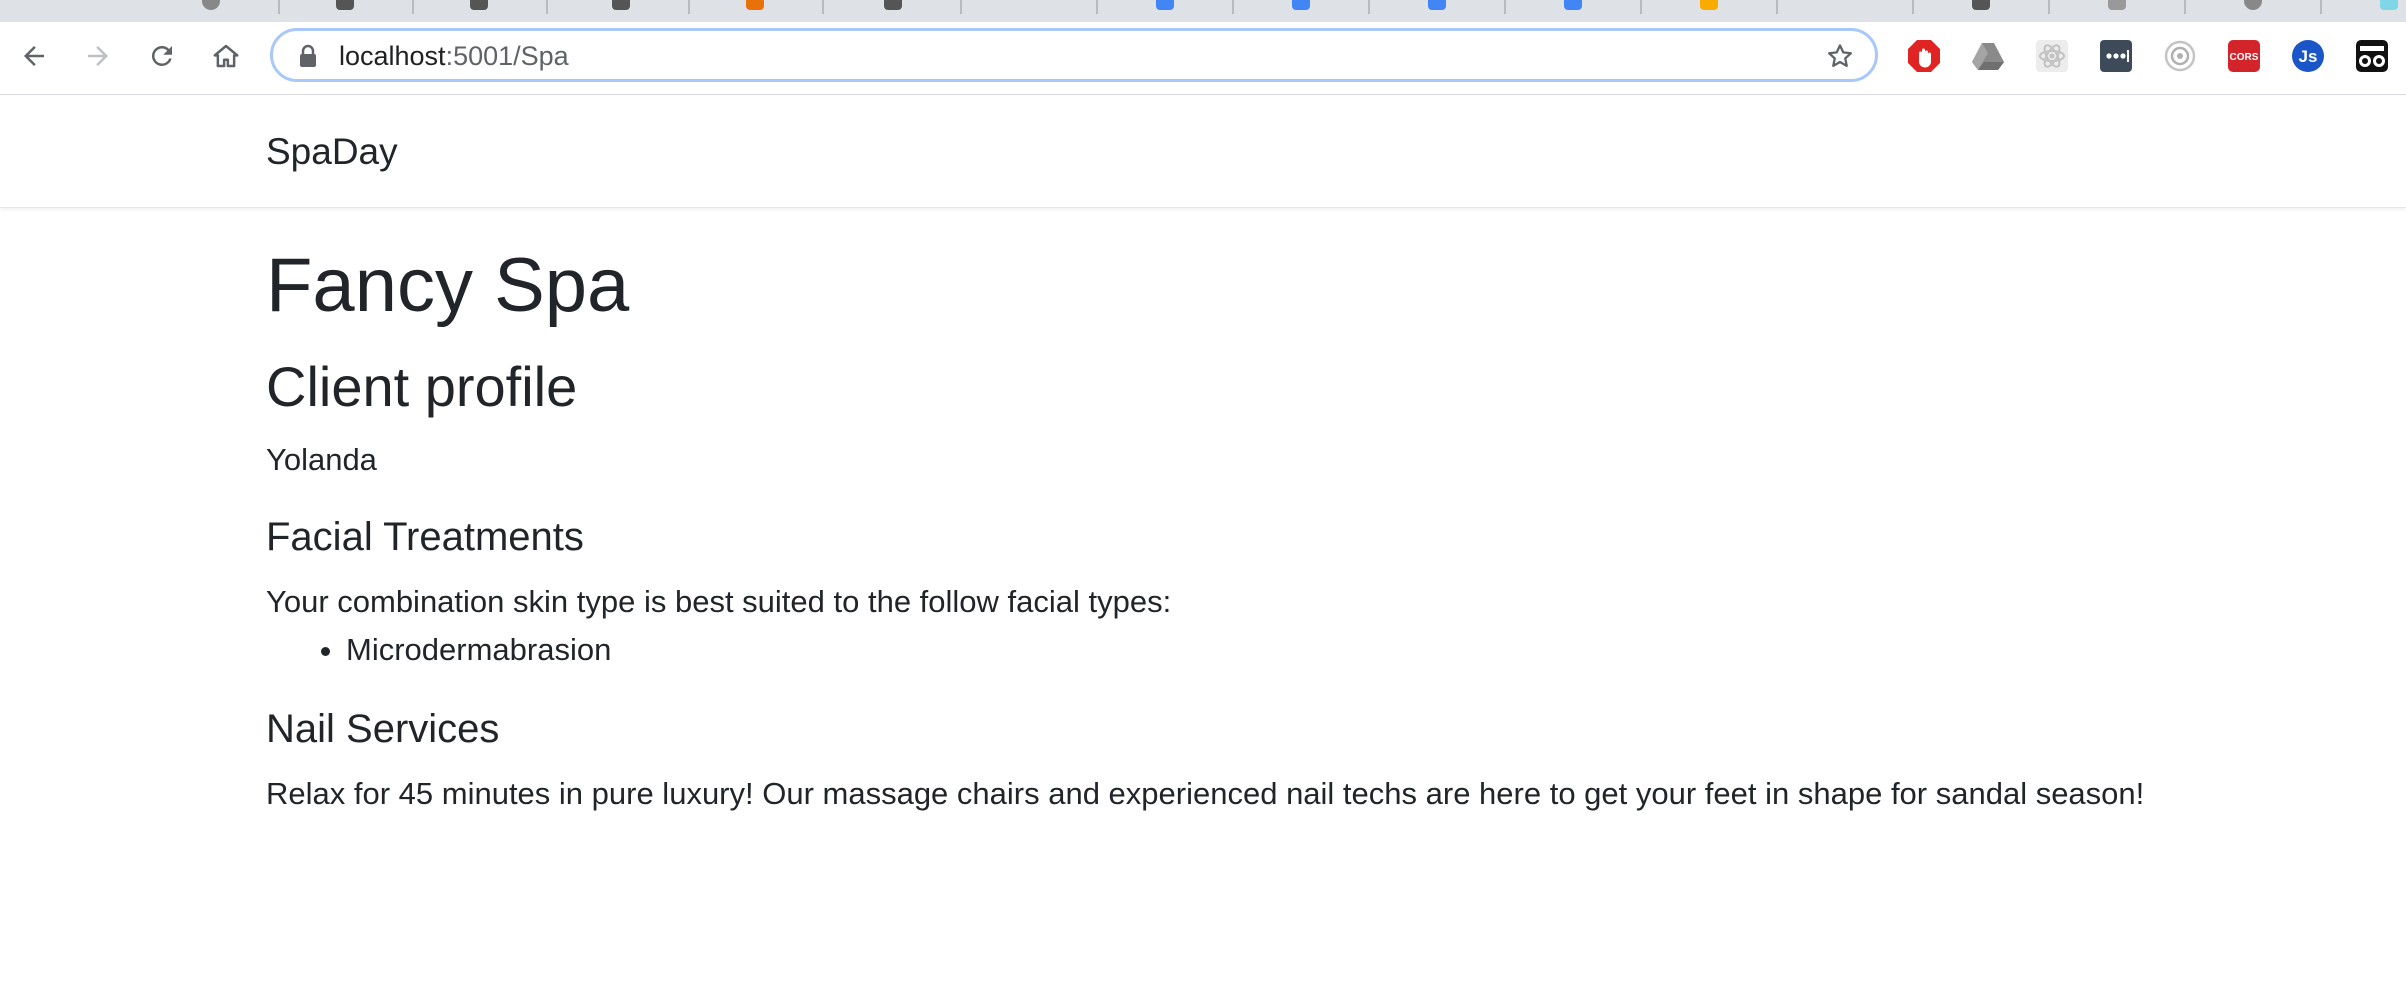 This screenshot has width=2406, height=998. I want to click on react-devtools-icon, so click(2052, 56).